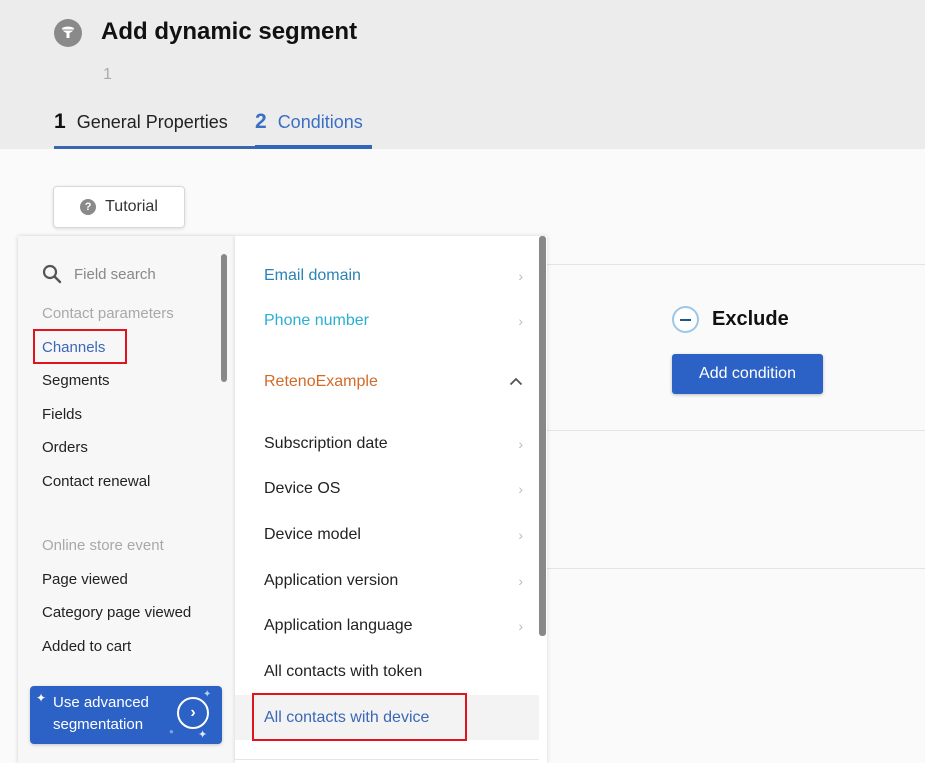  What do you see at coordinates (115, 274) in the screenshot?
I see `search-placeholder: Field search` at bounding box center [115, 274].